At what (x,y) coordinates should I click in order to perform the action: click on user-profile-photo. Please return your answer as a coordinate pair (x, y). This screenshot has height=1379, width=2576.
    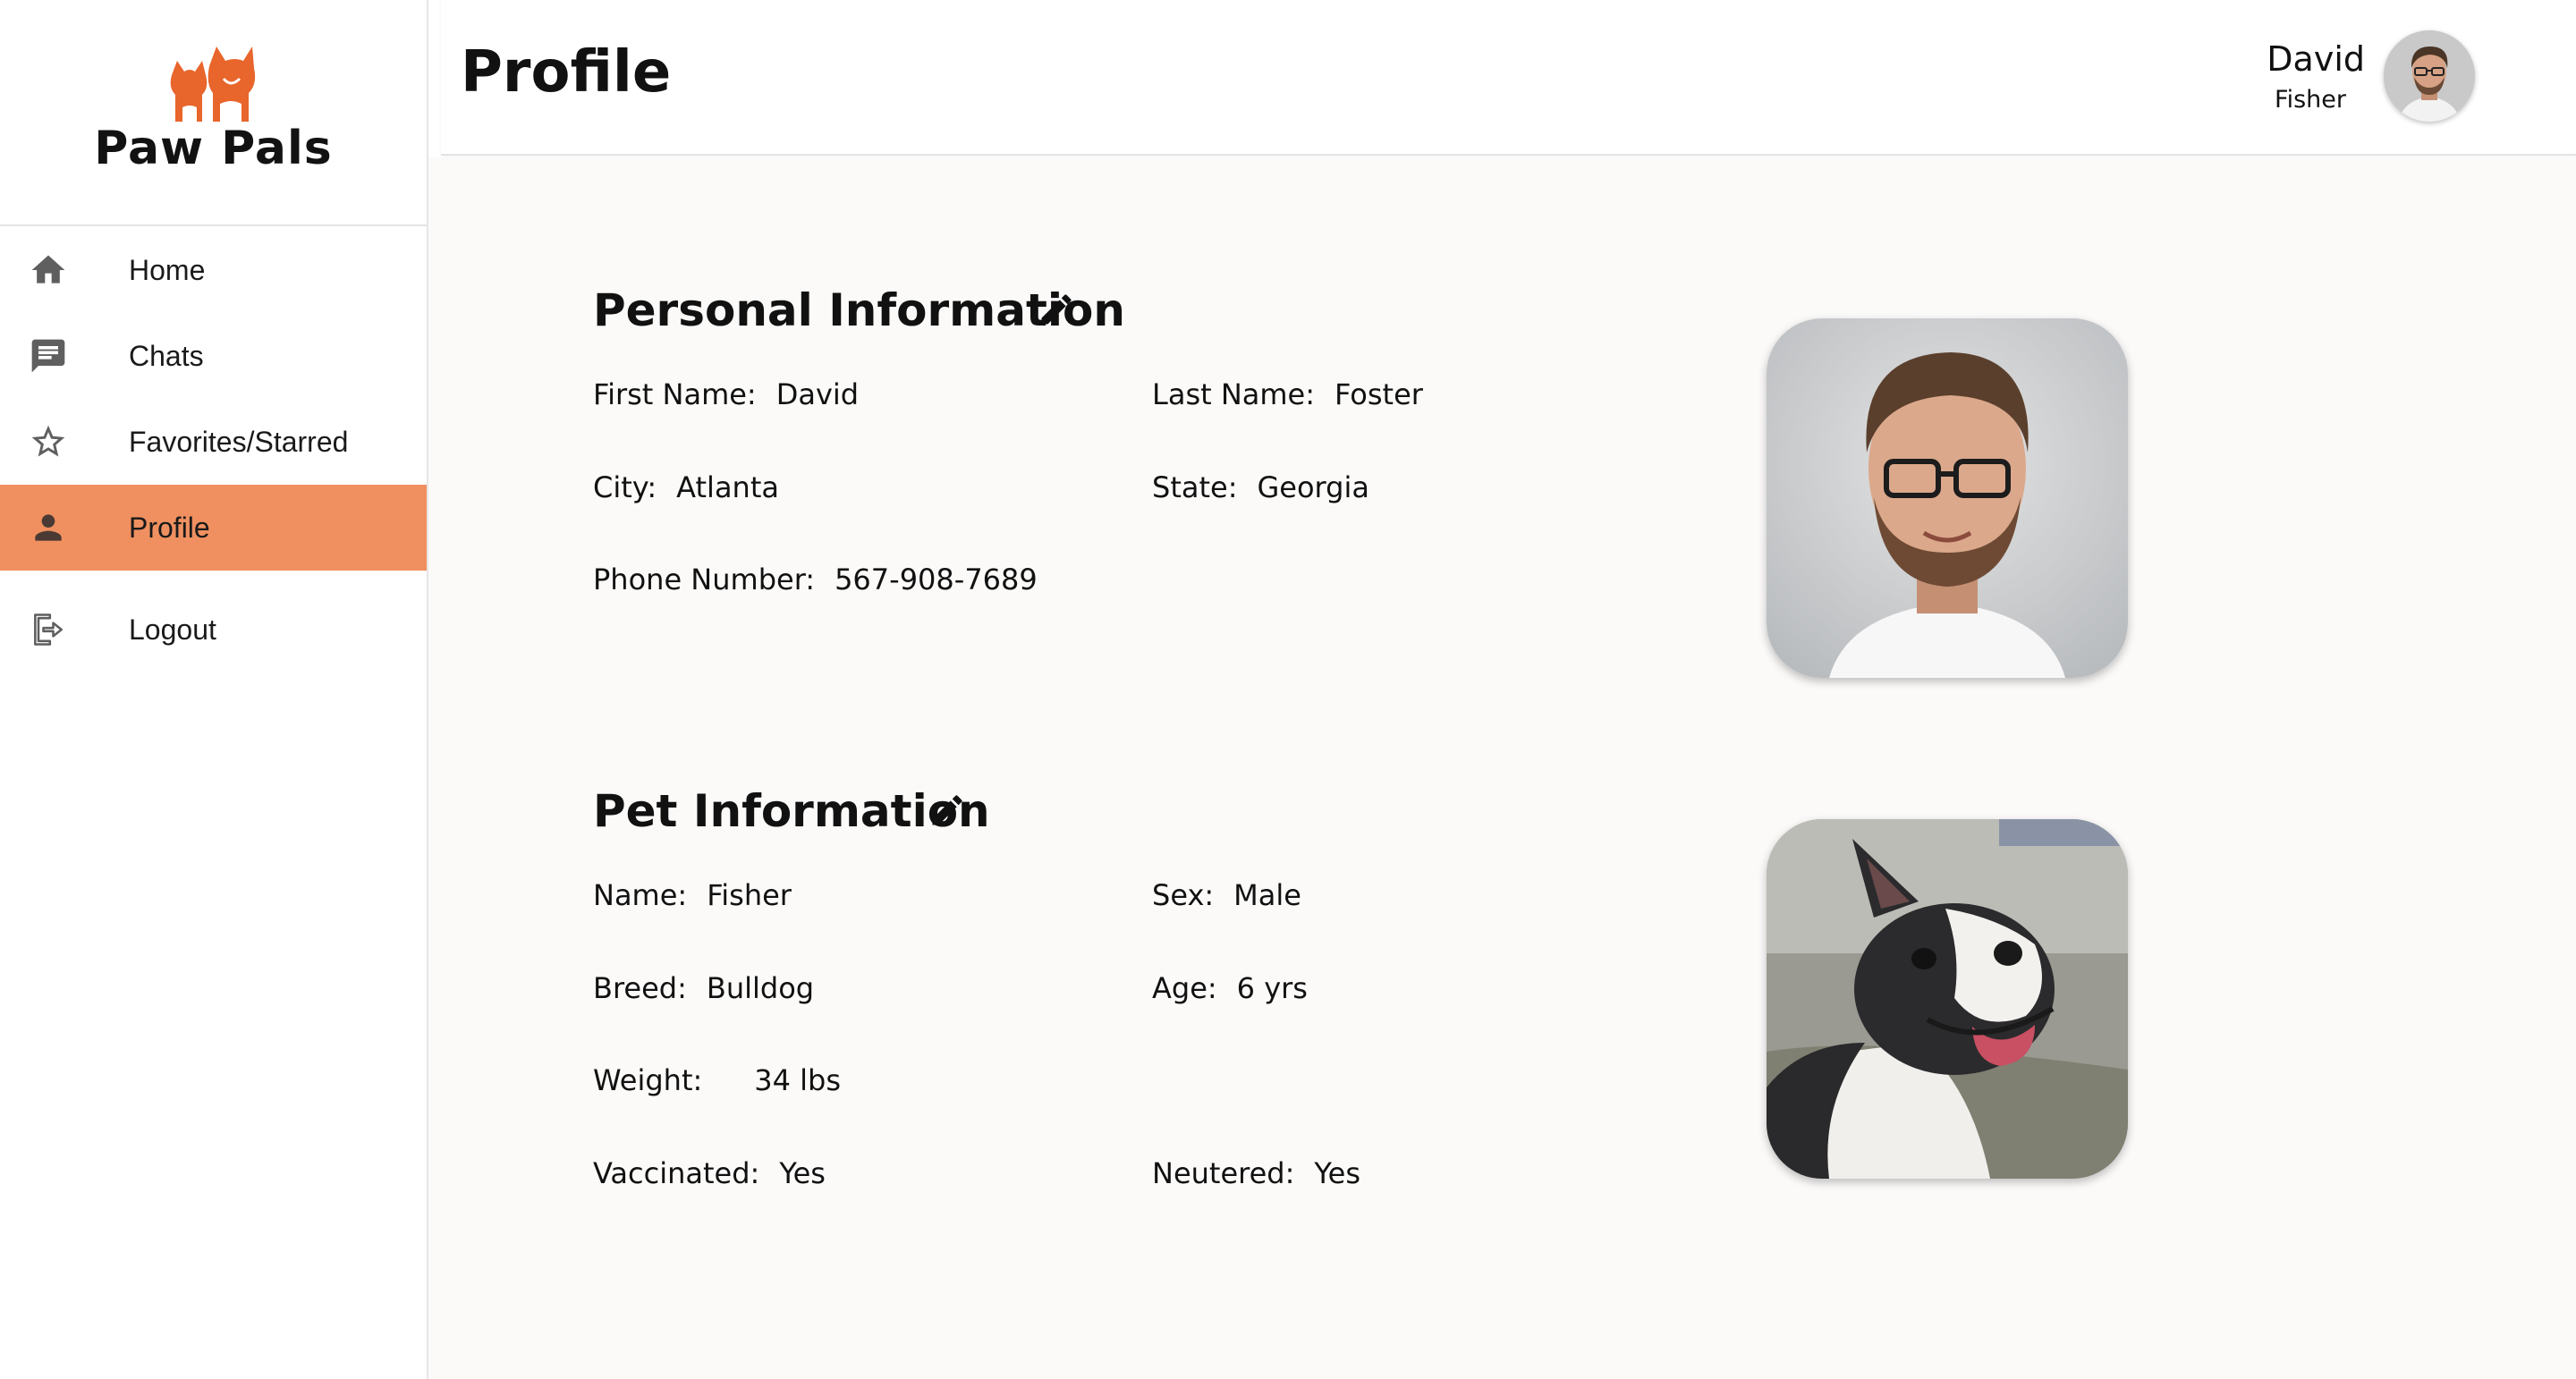
    Looking at the image, I should click on (1947, 498).